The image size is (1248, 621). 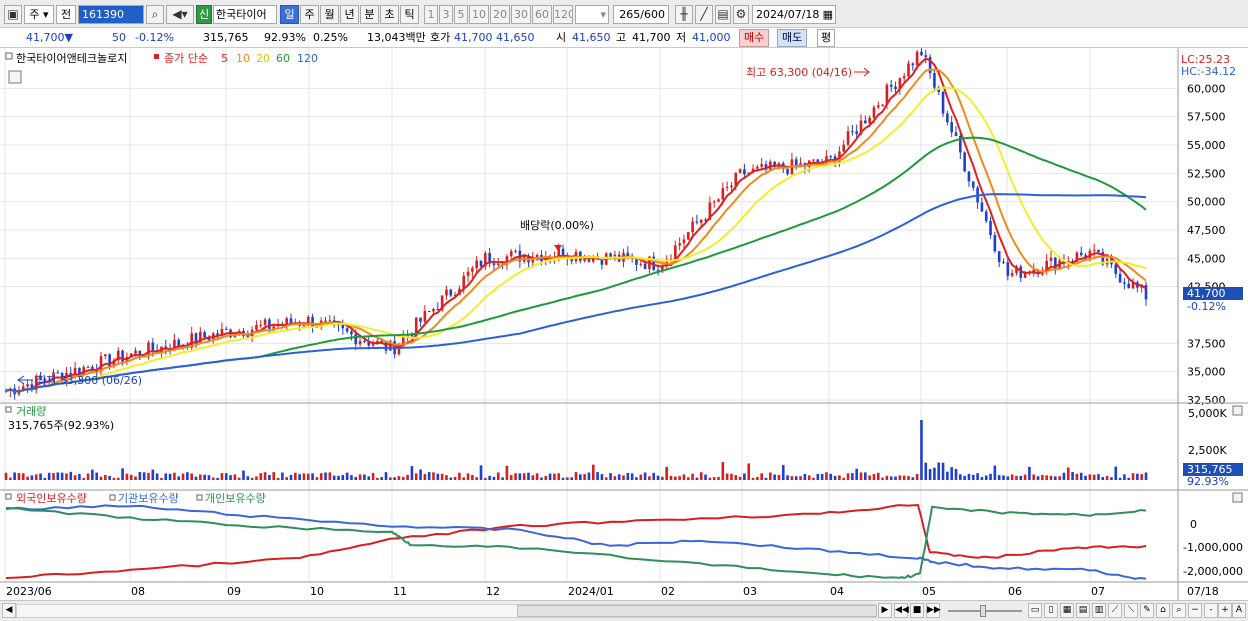 What do you see at coordinates (1225, 610) in the screenshot?
I see `zoom-in-icon: +` at bounding box center [1225, 610].